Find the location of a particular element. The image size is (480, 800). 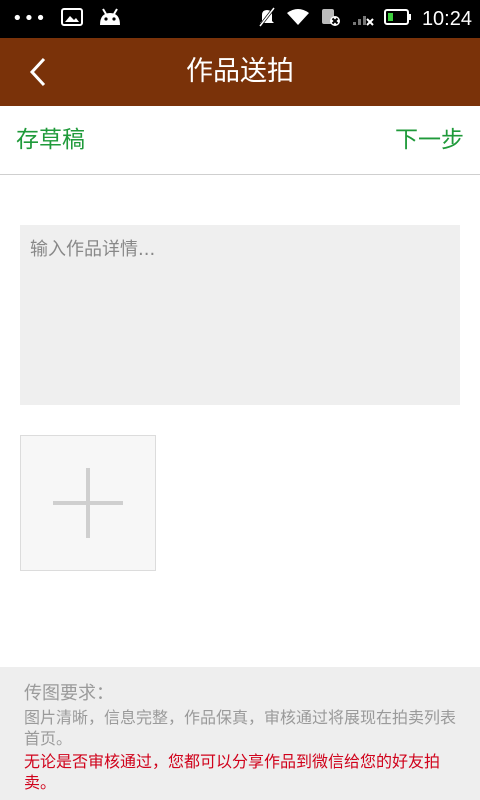

battery-icon is located at coordinates (397, 19).